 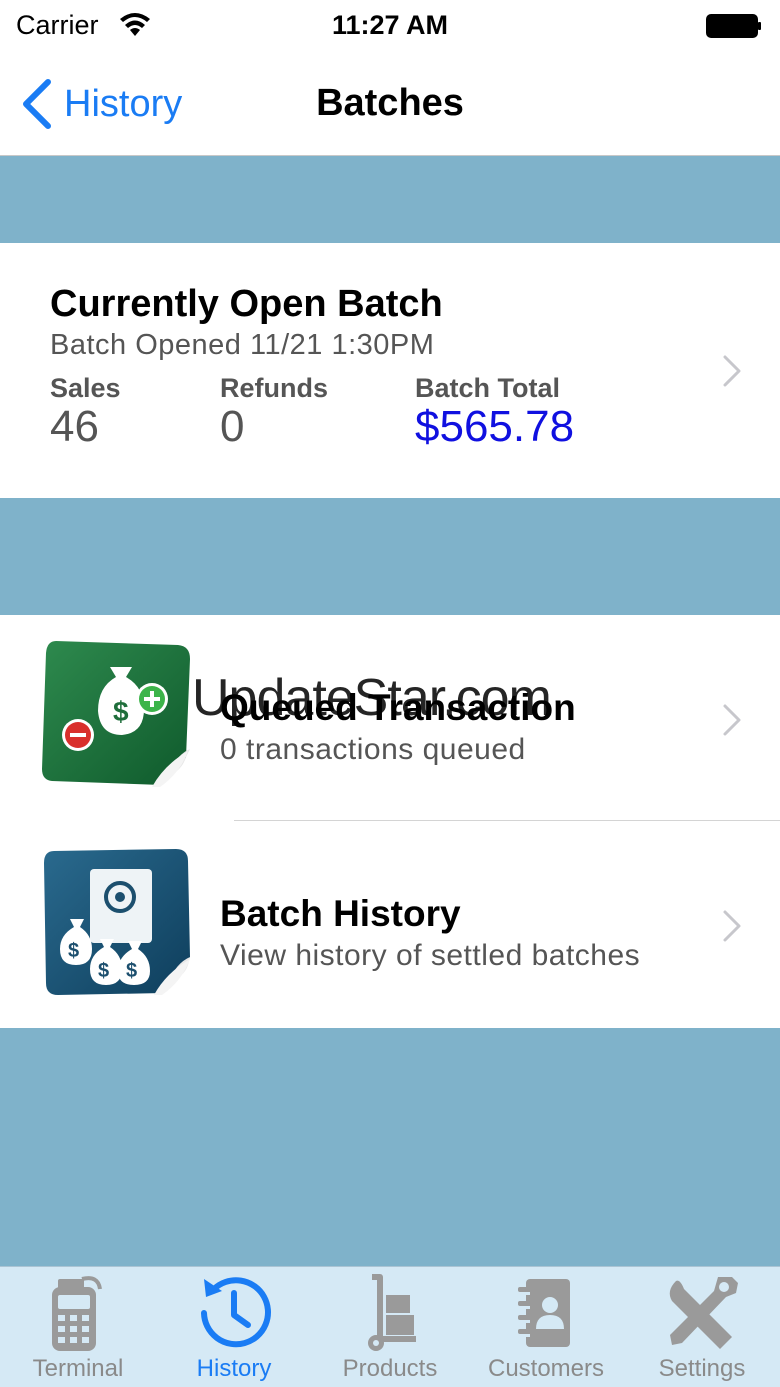 What do you see at coordinates (242, 345) in the screenshot?
I see `batch-opened-date: Batch Opened 11/21 1:30PM` at bounding box center [242, 345].